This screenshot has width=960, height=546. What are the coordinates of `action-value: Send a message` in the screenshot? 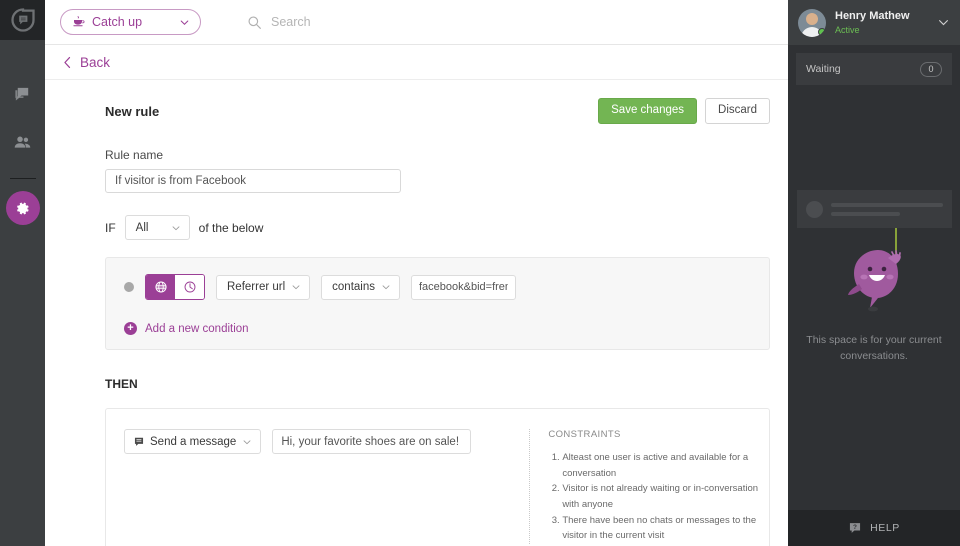 It's located at (193, 441).